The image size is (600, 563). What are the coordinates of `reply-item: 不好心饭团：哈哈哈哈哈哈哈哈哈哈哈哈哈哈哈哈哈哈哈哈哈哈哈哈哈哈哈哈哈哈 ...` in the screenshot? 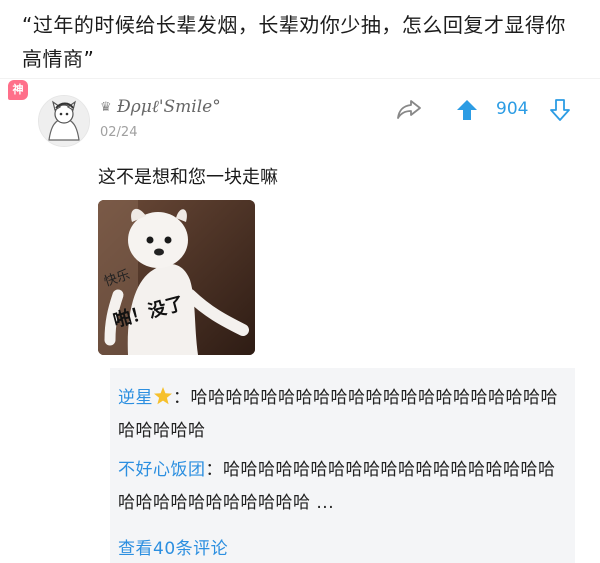 It's located at (338, 487).